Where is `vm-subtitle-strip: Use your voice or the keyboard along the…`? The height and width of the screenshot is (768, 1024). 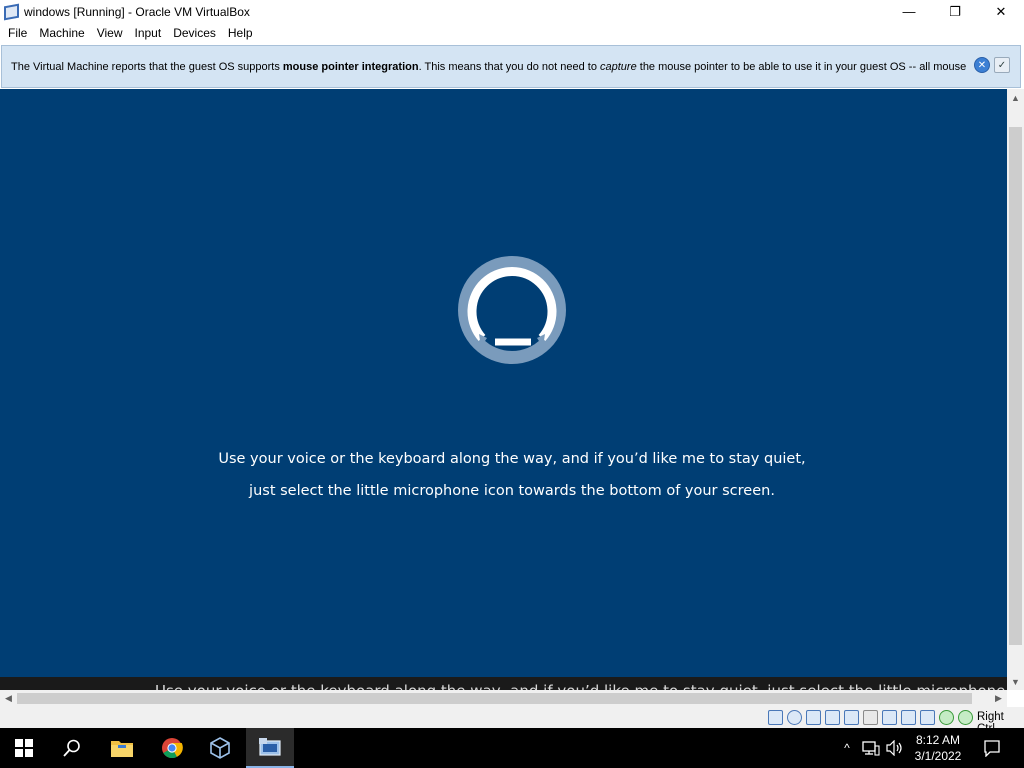
vm-subtitle-strip: Use your voice or the keyboard along the… is located at coordinates (503, 683).